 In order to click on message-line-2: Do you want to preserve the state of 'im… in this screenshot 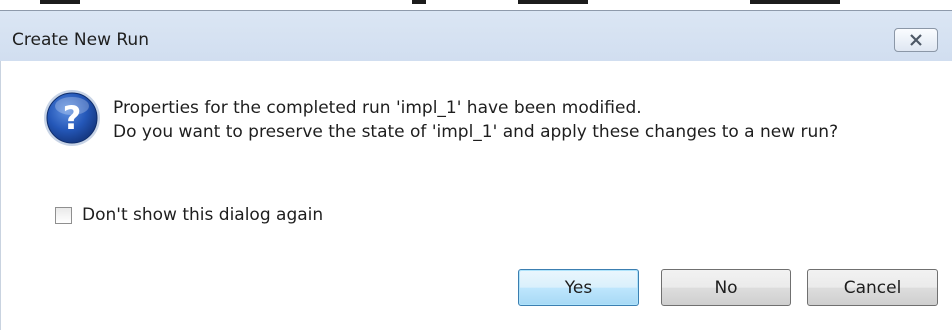, I will do `click(476, 132)`.